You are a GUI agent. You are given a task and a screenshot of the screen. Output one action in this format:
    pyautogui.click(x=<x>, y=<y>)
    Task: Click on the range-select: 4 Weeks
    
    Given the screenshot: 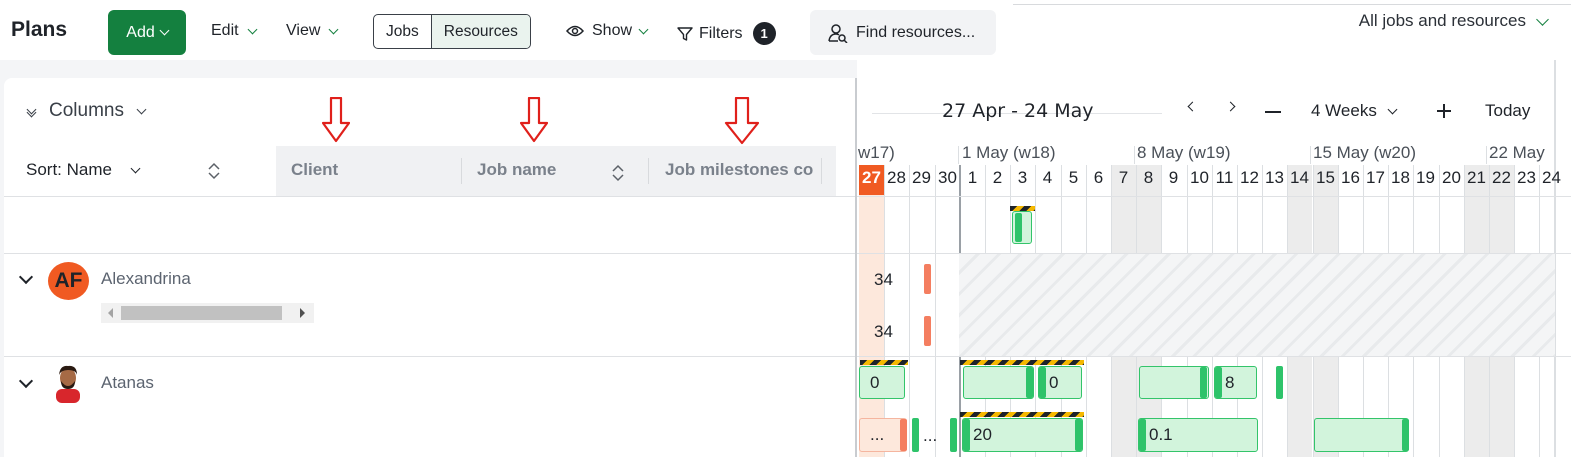 What is the action you would take?
    pyautogui.click(x=1354, y=111)
    